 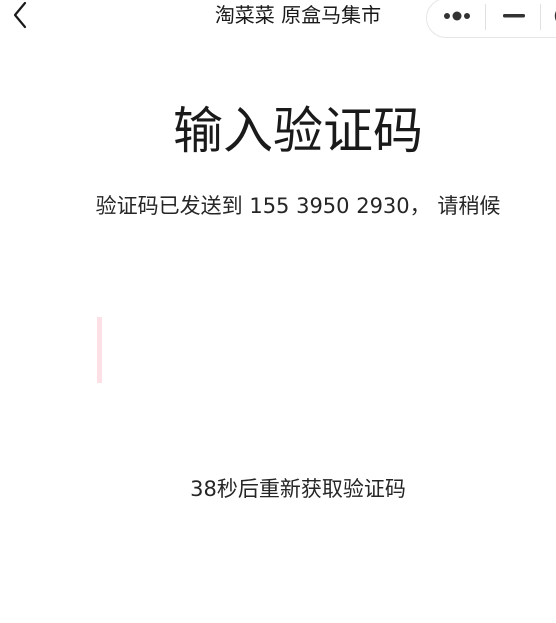 I want to click on more-dots-icon, so click(x=457, y=16).